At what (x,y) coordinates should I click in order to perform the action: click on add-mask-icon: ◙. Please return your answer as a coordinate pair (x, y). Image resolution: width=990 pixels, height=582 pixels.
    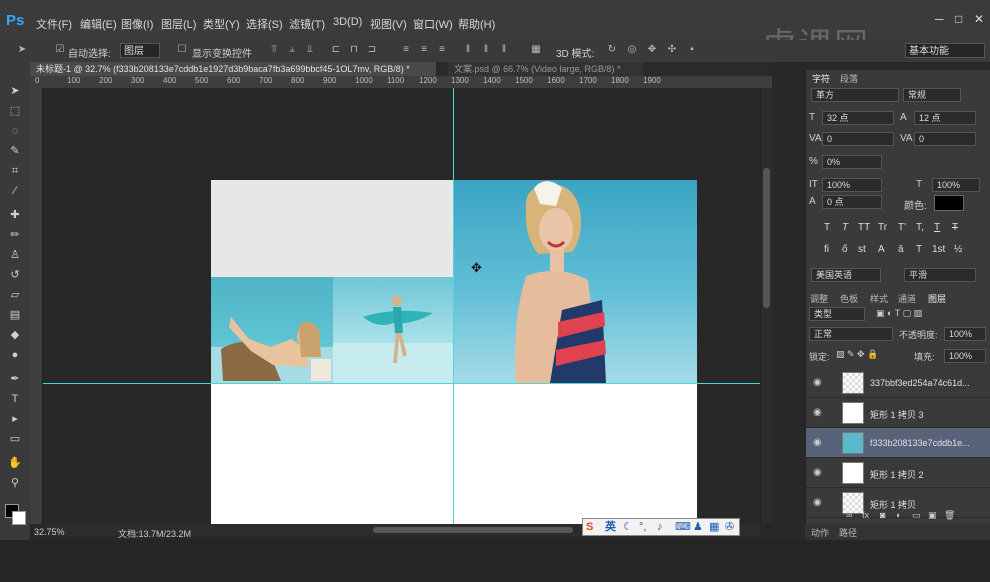
    Looking at the image, I should click on (882, 515).